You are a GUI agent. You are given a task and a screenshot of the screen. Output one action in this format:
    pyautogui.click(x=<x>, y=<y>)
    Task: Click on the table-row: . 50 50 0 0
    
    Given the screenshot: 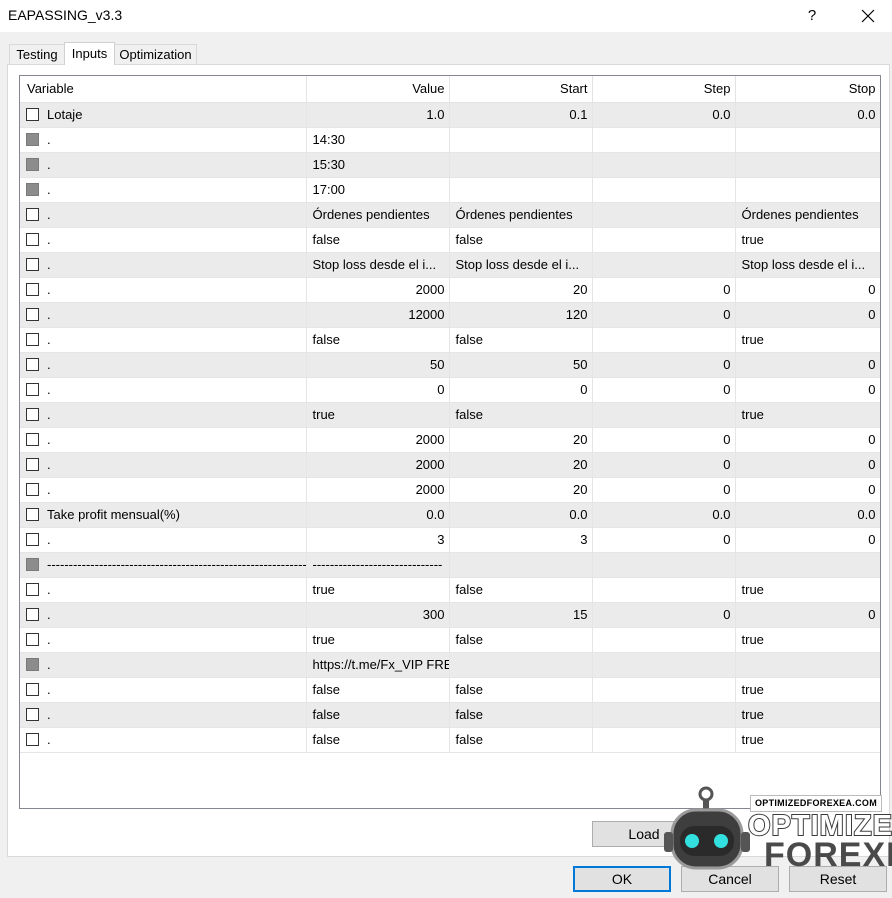 What is the action you would take?
    pyautogui.click(x=450, y=365)
    